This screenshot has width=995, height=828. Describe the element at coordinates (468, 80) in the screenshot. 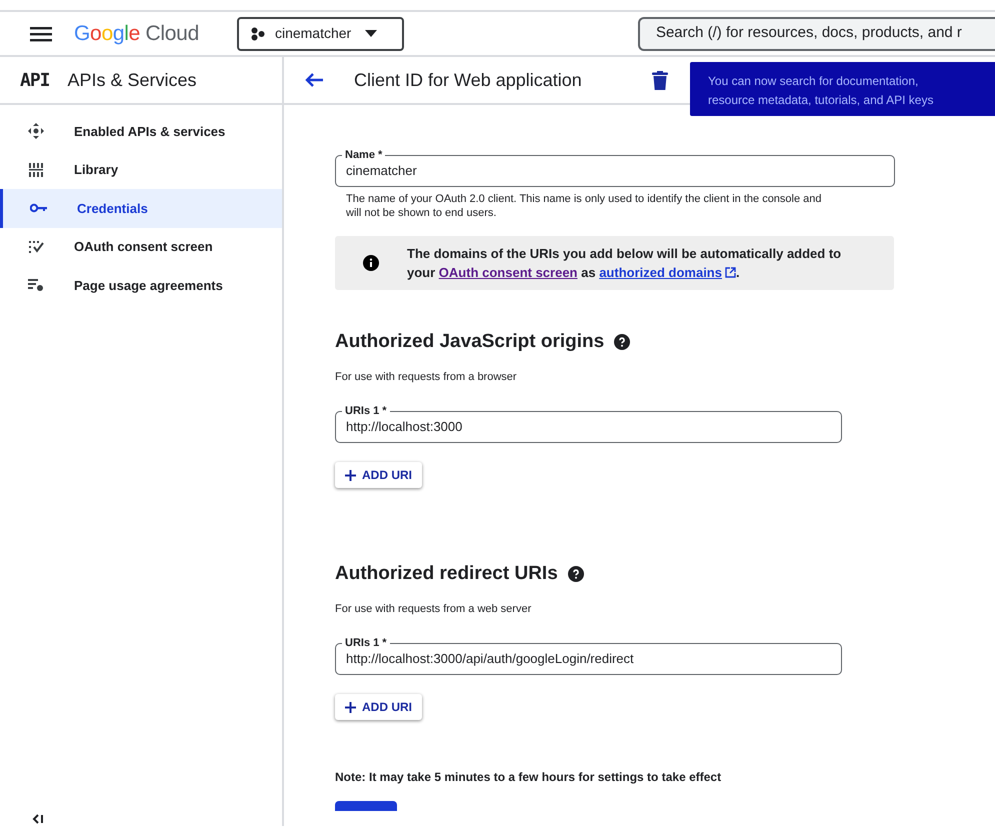

I see `page-title: Client ID for Web application` at that location.